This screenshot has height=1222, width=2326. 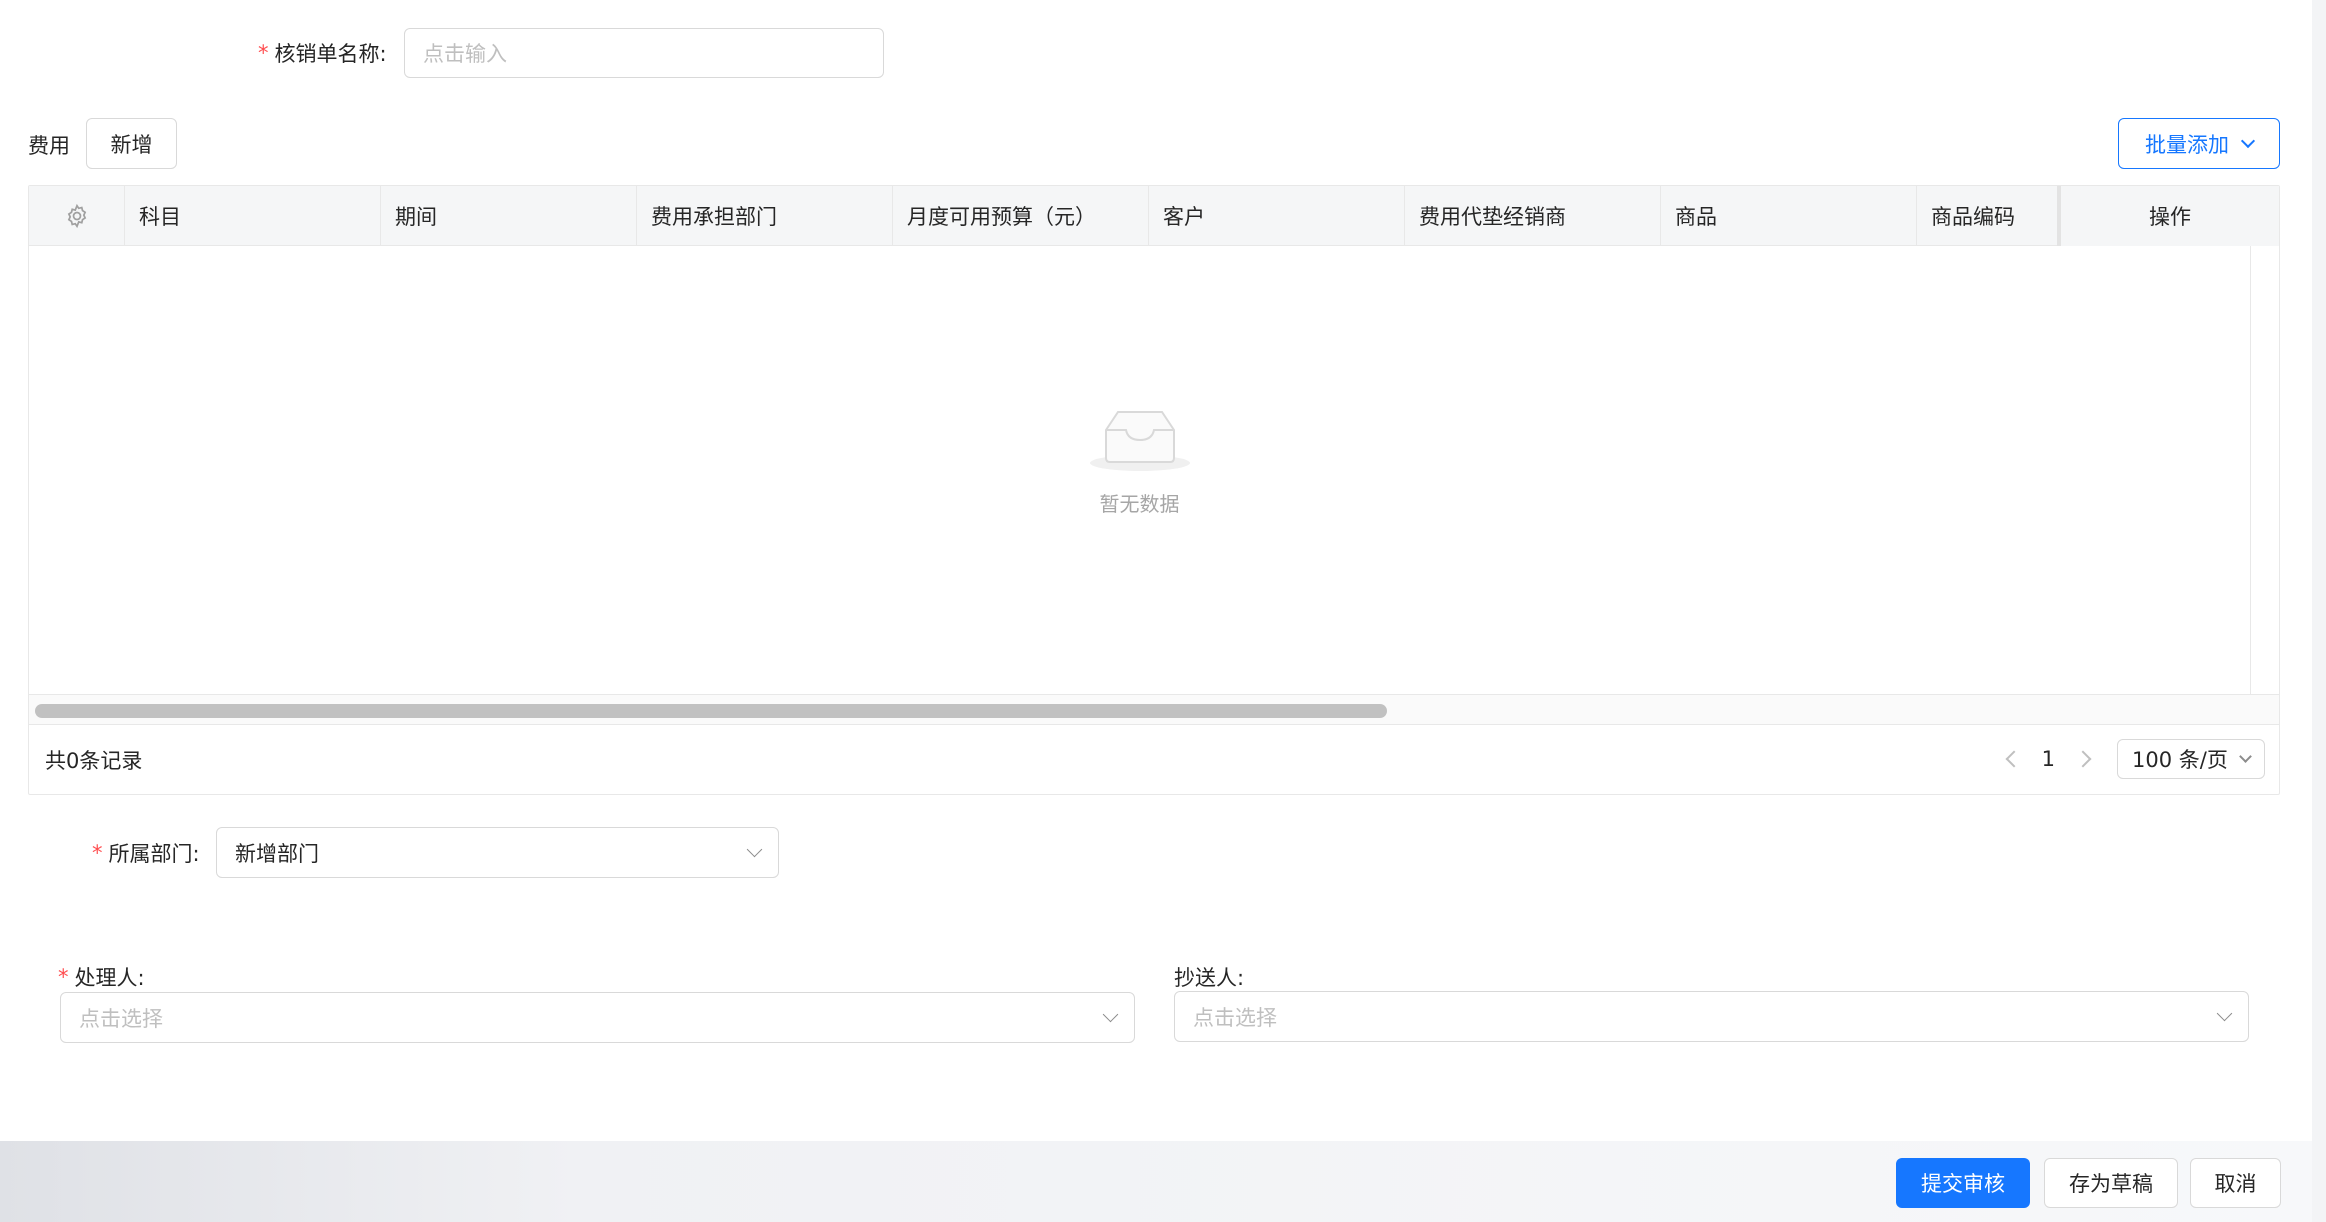 What do you see at coordinates (1139, 441) in the screenshot?
I see `inbox-icon` at bounding box center [1139, 441].